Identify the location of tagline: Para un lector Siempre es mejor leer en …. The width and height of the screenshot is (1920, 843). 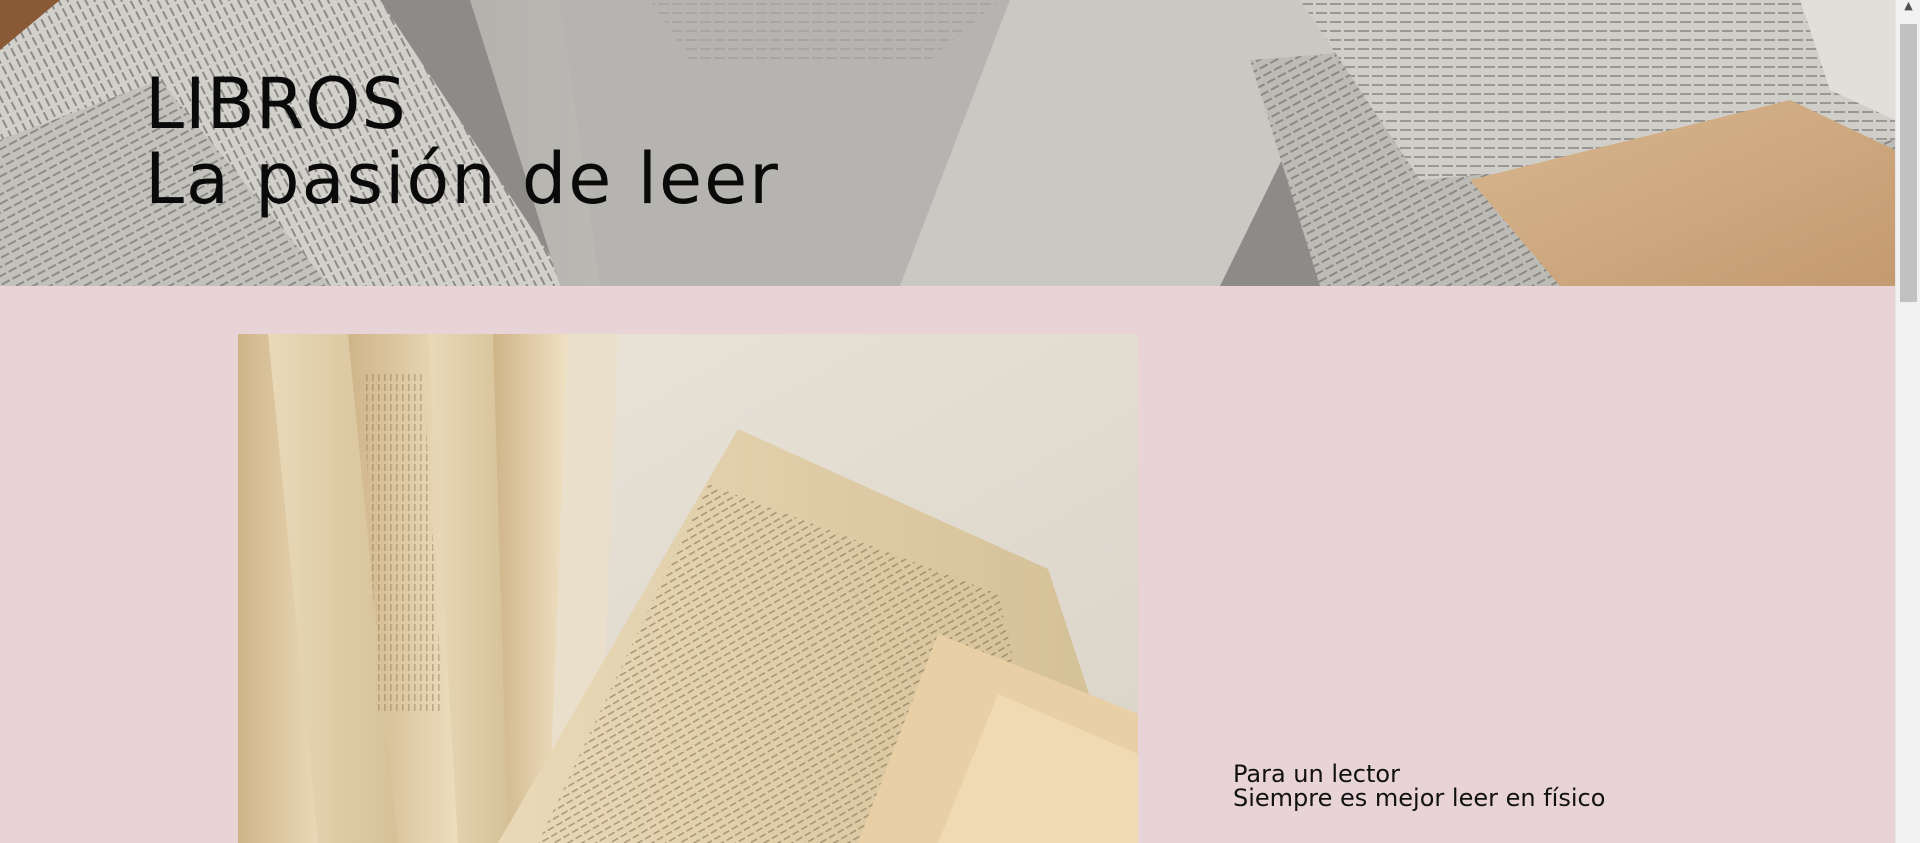
(1419, 786).